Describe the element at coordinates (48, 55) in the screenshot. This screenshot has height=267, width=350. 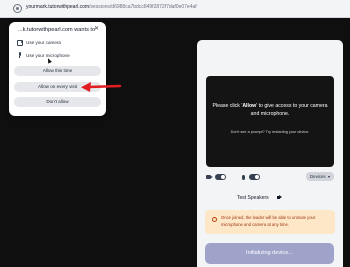
I see `microphone-permission-label: Use your microphone` at that location.